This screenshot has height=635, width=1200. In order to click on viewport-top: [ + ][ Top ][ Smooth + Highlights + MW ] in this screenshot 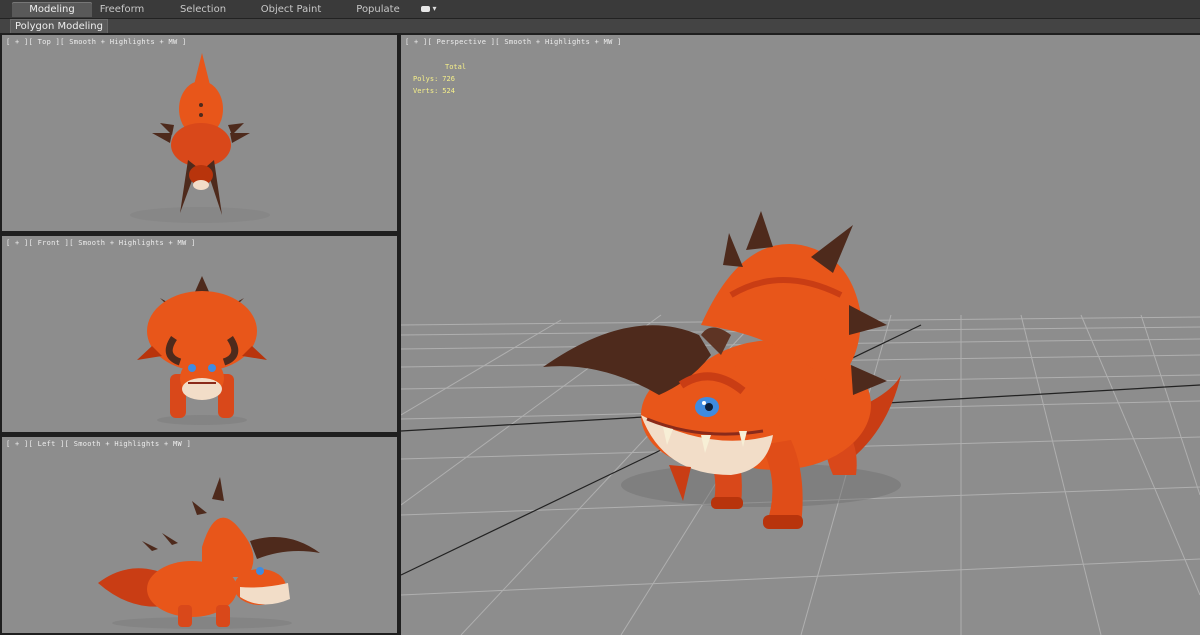, I will do `click(199, 133)`.